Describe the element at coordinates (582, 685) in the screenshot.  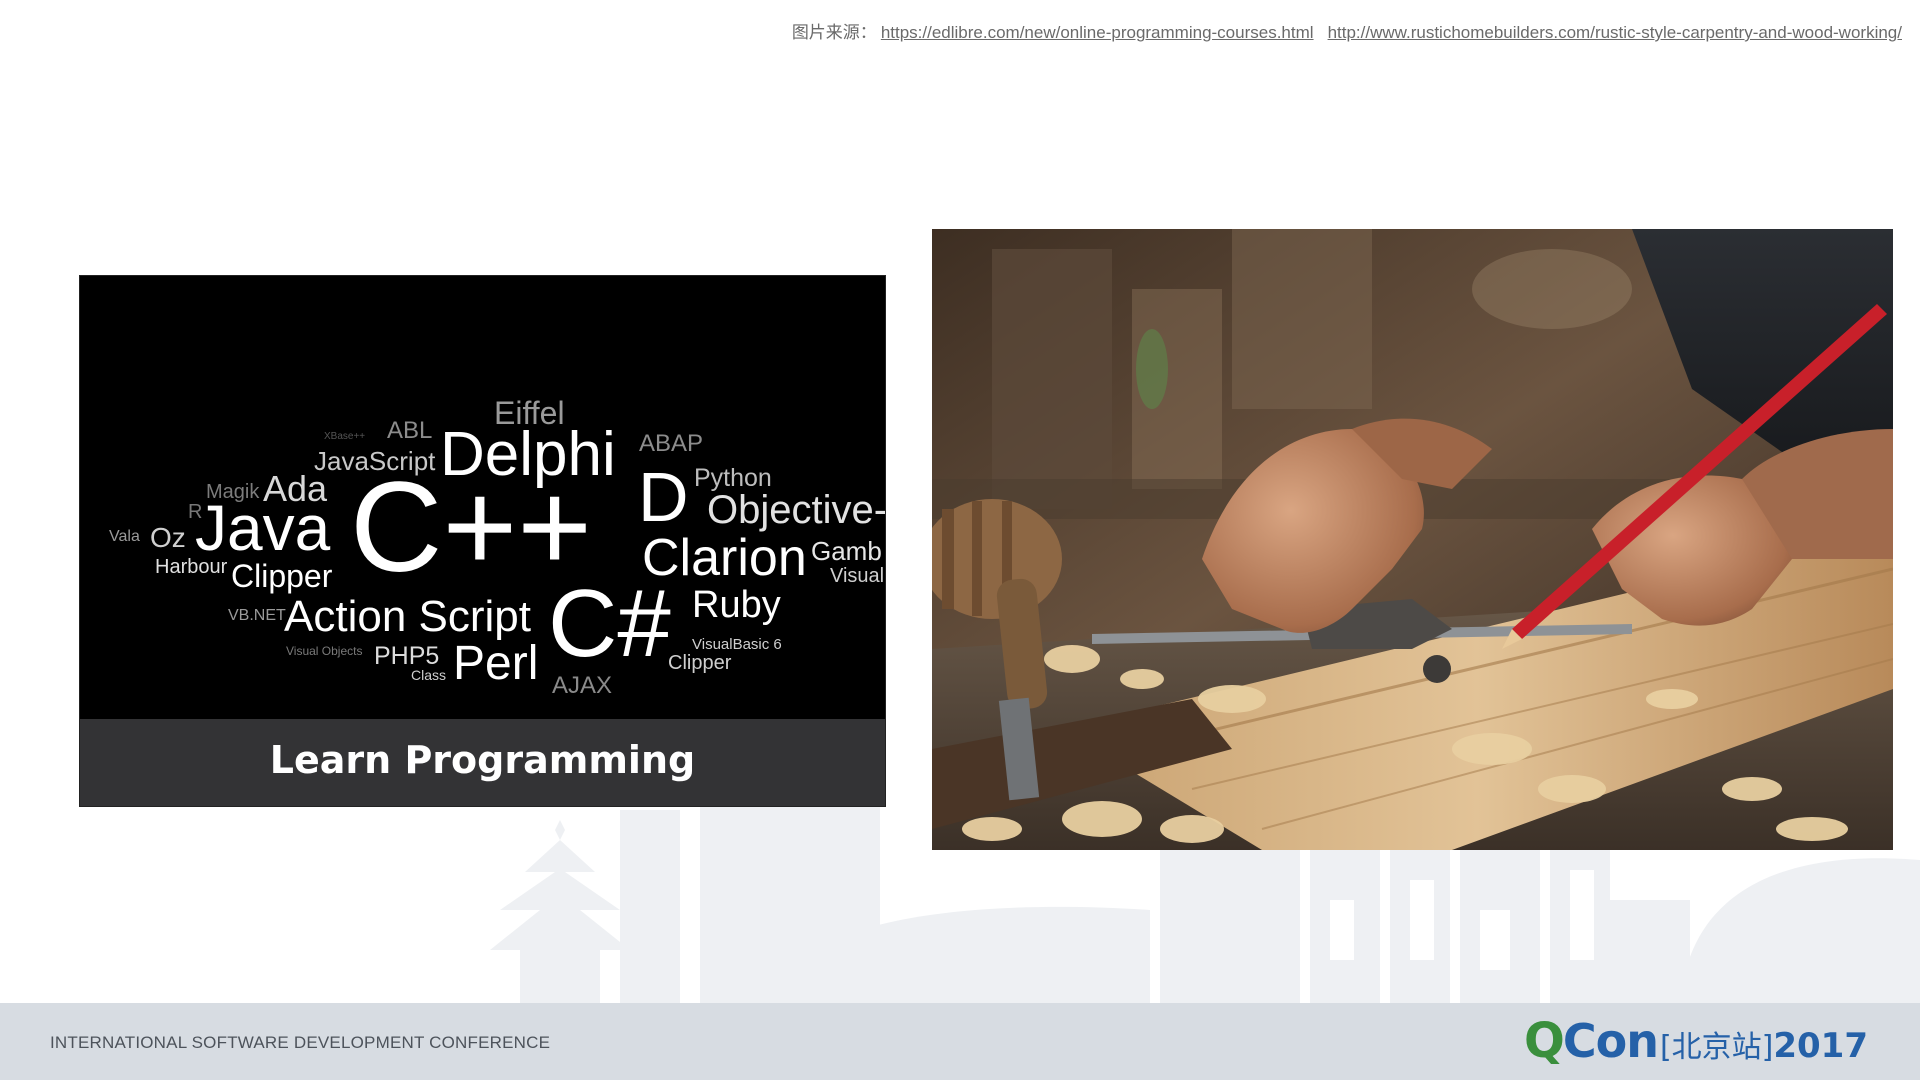
I see `word-ajax: AJAX` at that location.